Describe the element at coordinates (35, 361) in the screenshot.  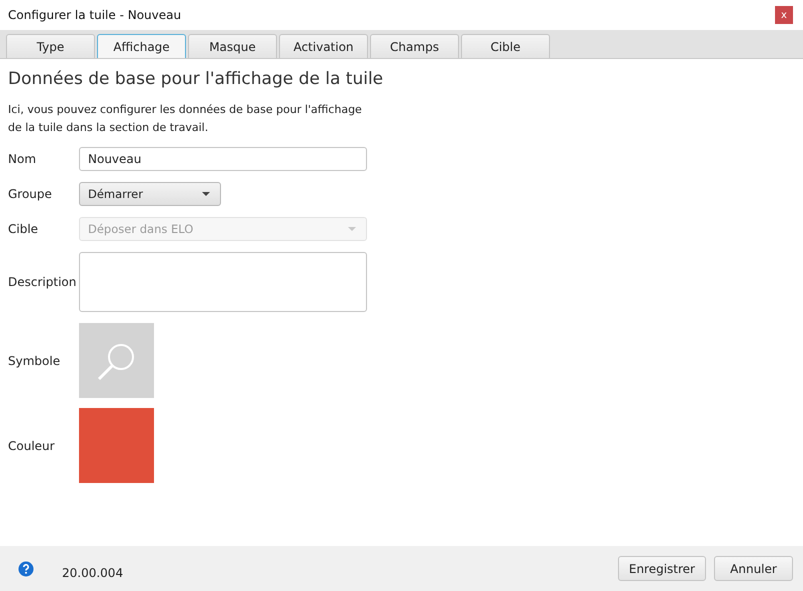
I see `field-label: Symbole` at that location.